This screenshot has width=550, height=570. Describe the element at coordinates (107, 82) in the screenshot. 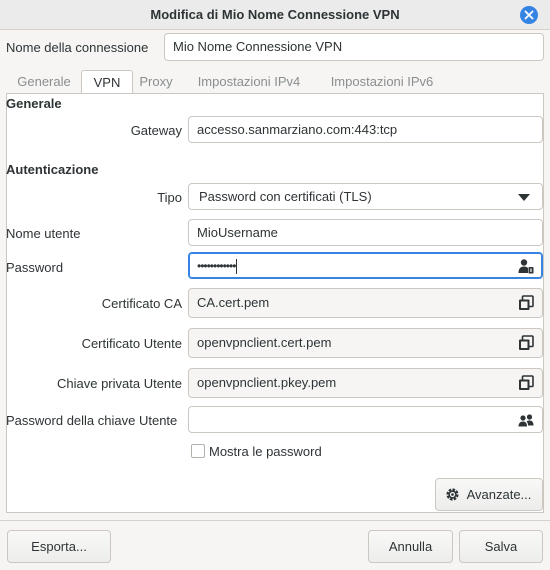

I see `tab-vpn: VPN` at that location.